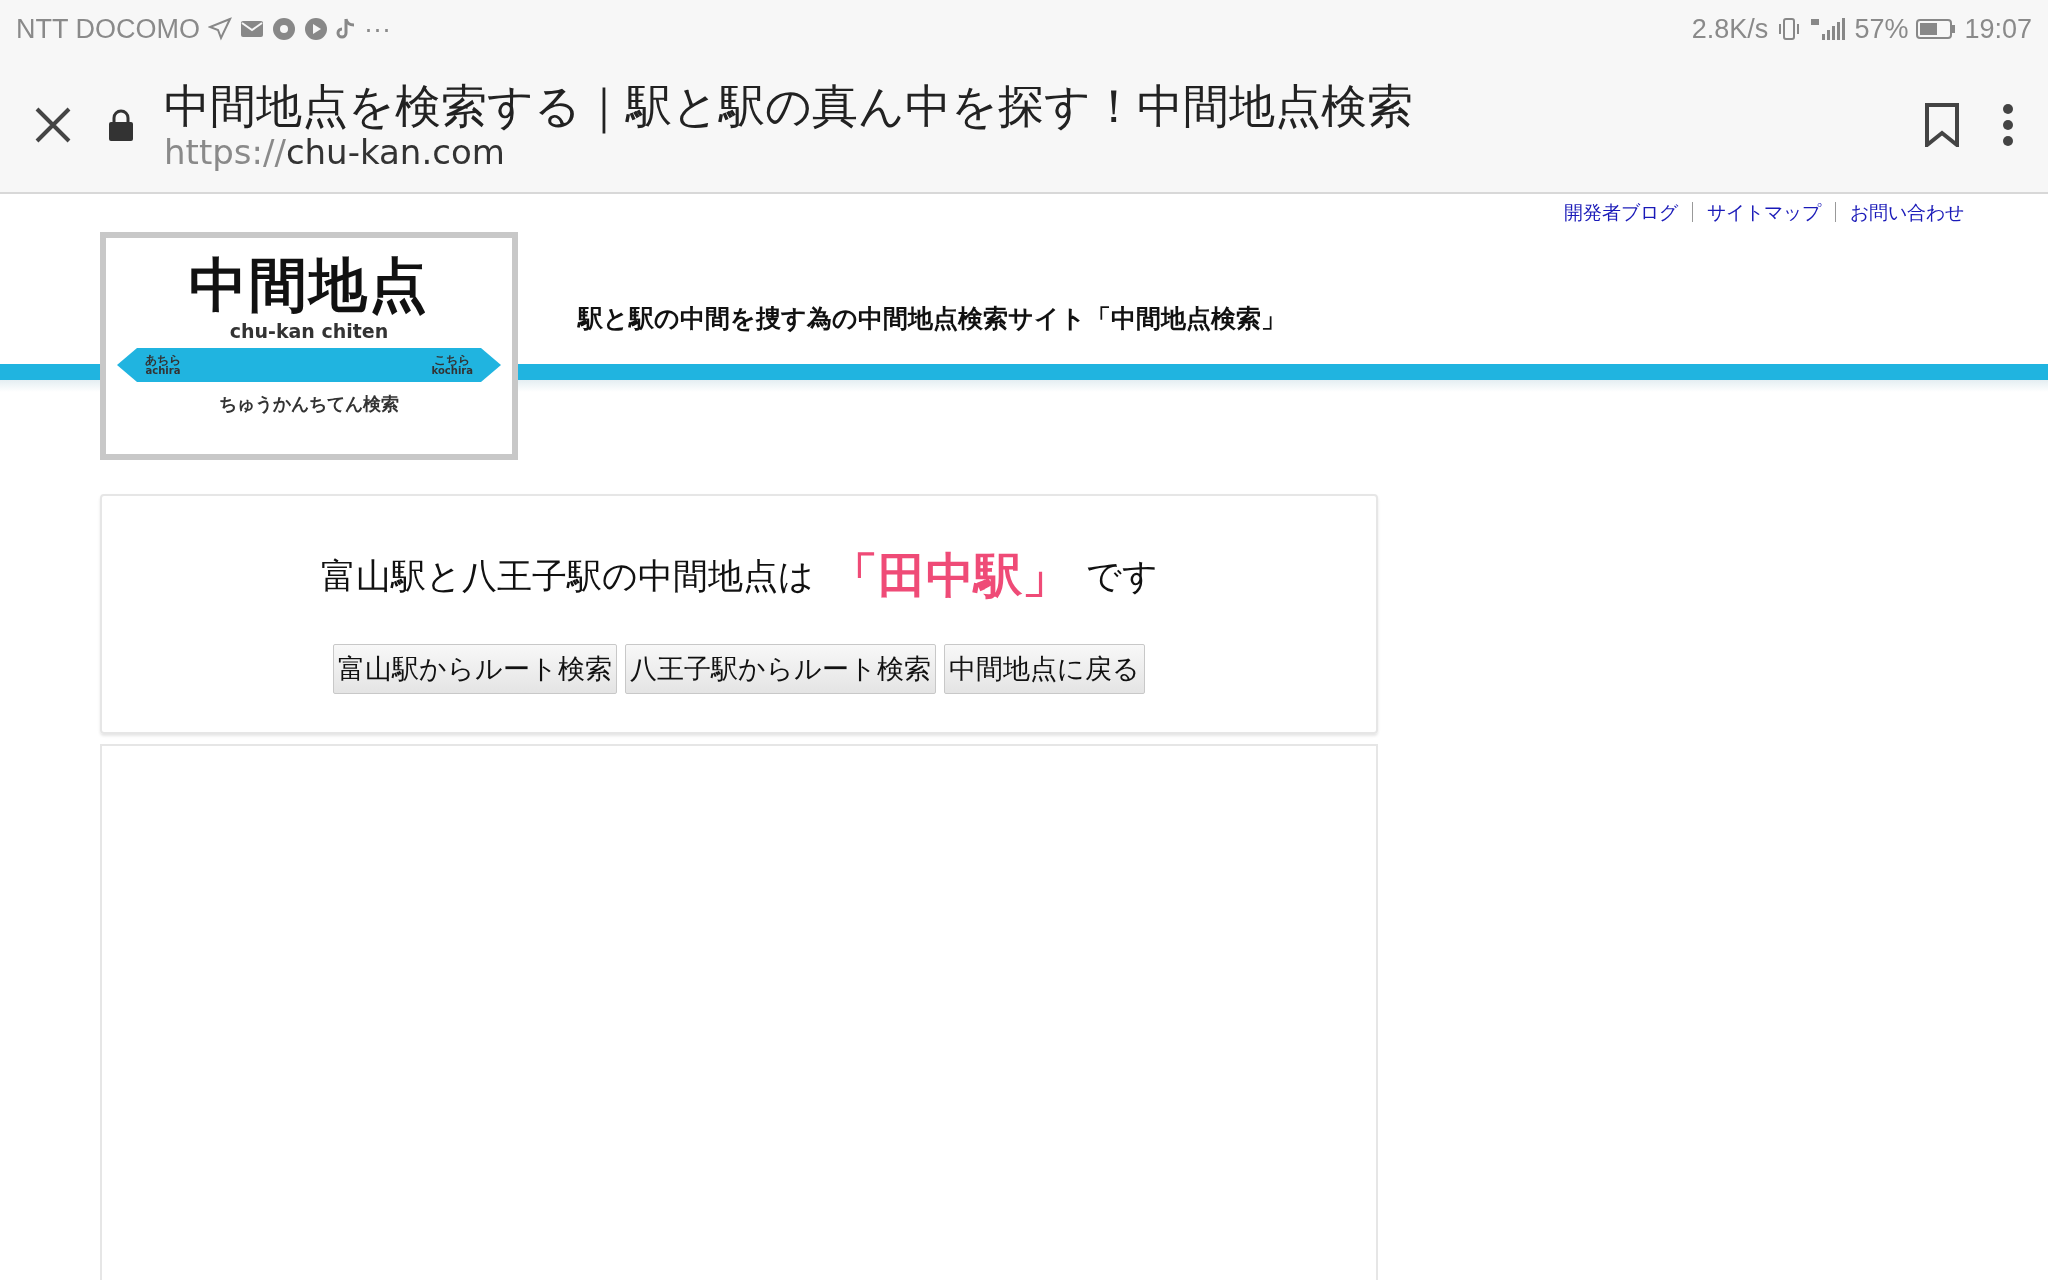  What do you see at coordinates (1942, 125) in the screenshot?
I see `bookmark-icon` at bounding box center [1942, 125].